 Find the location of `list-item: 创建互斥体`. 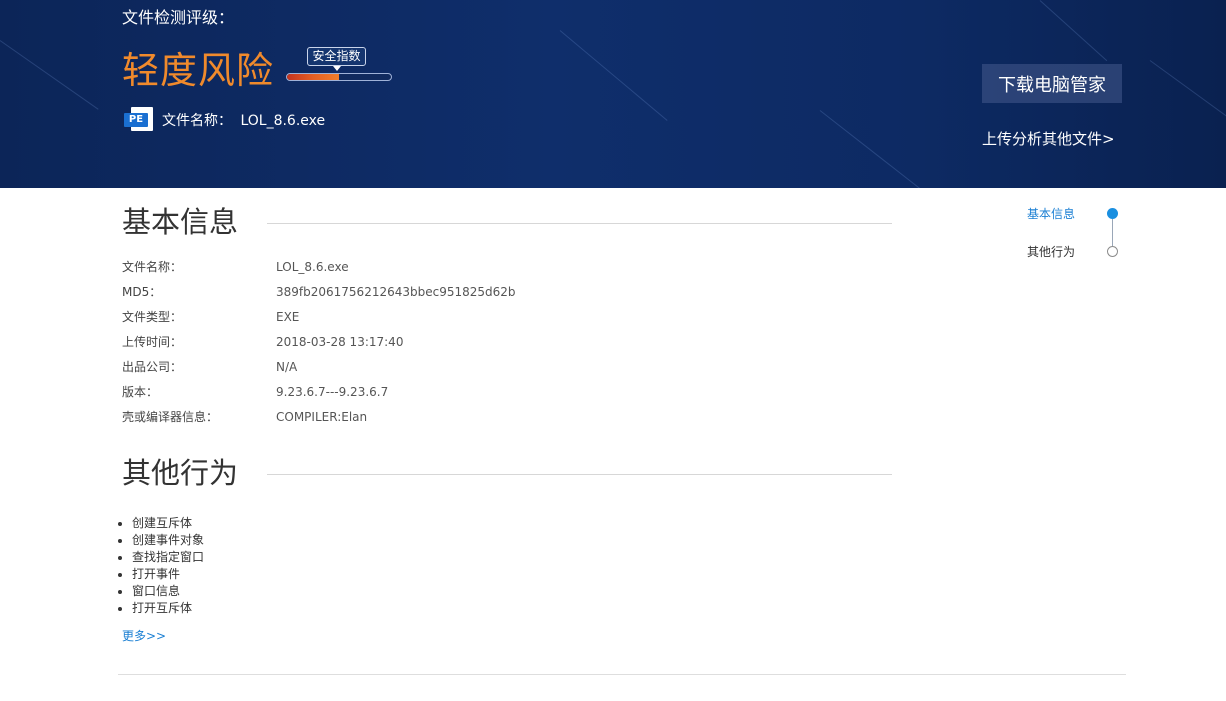

list-item: 创建互斥体 is located at coordinates (168, 523).